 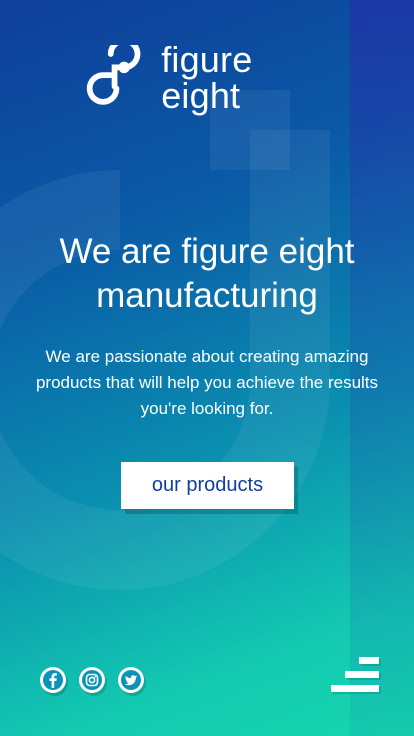 What do you see at coordinates (207, 485) in the screenshot?
I see `our-products-button: our products` at bounding box center [207, 485].